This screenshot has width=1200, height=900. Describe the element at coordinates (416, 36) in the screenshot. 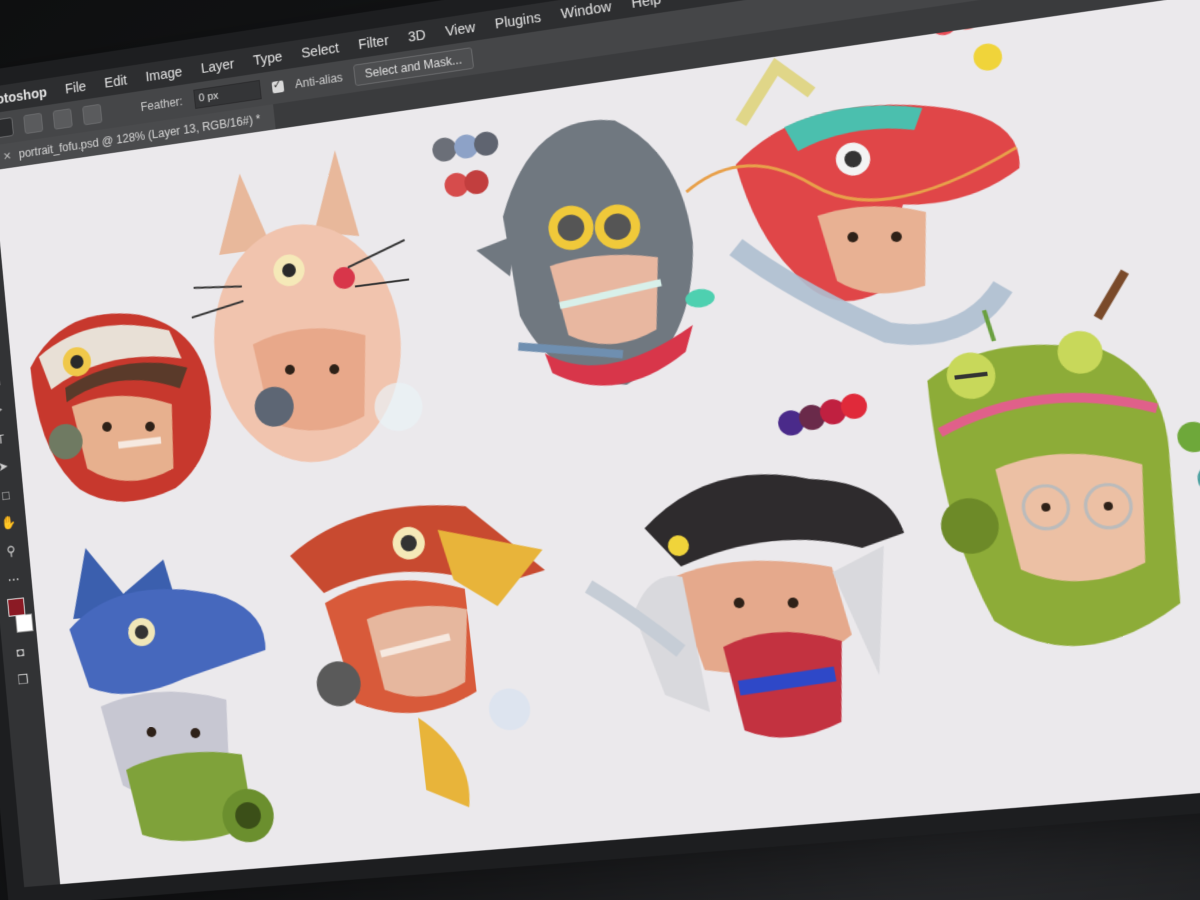

I see `menu-3d: 3D` at that location.